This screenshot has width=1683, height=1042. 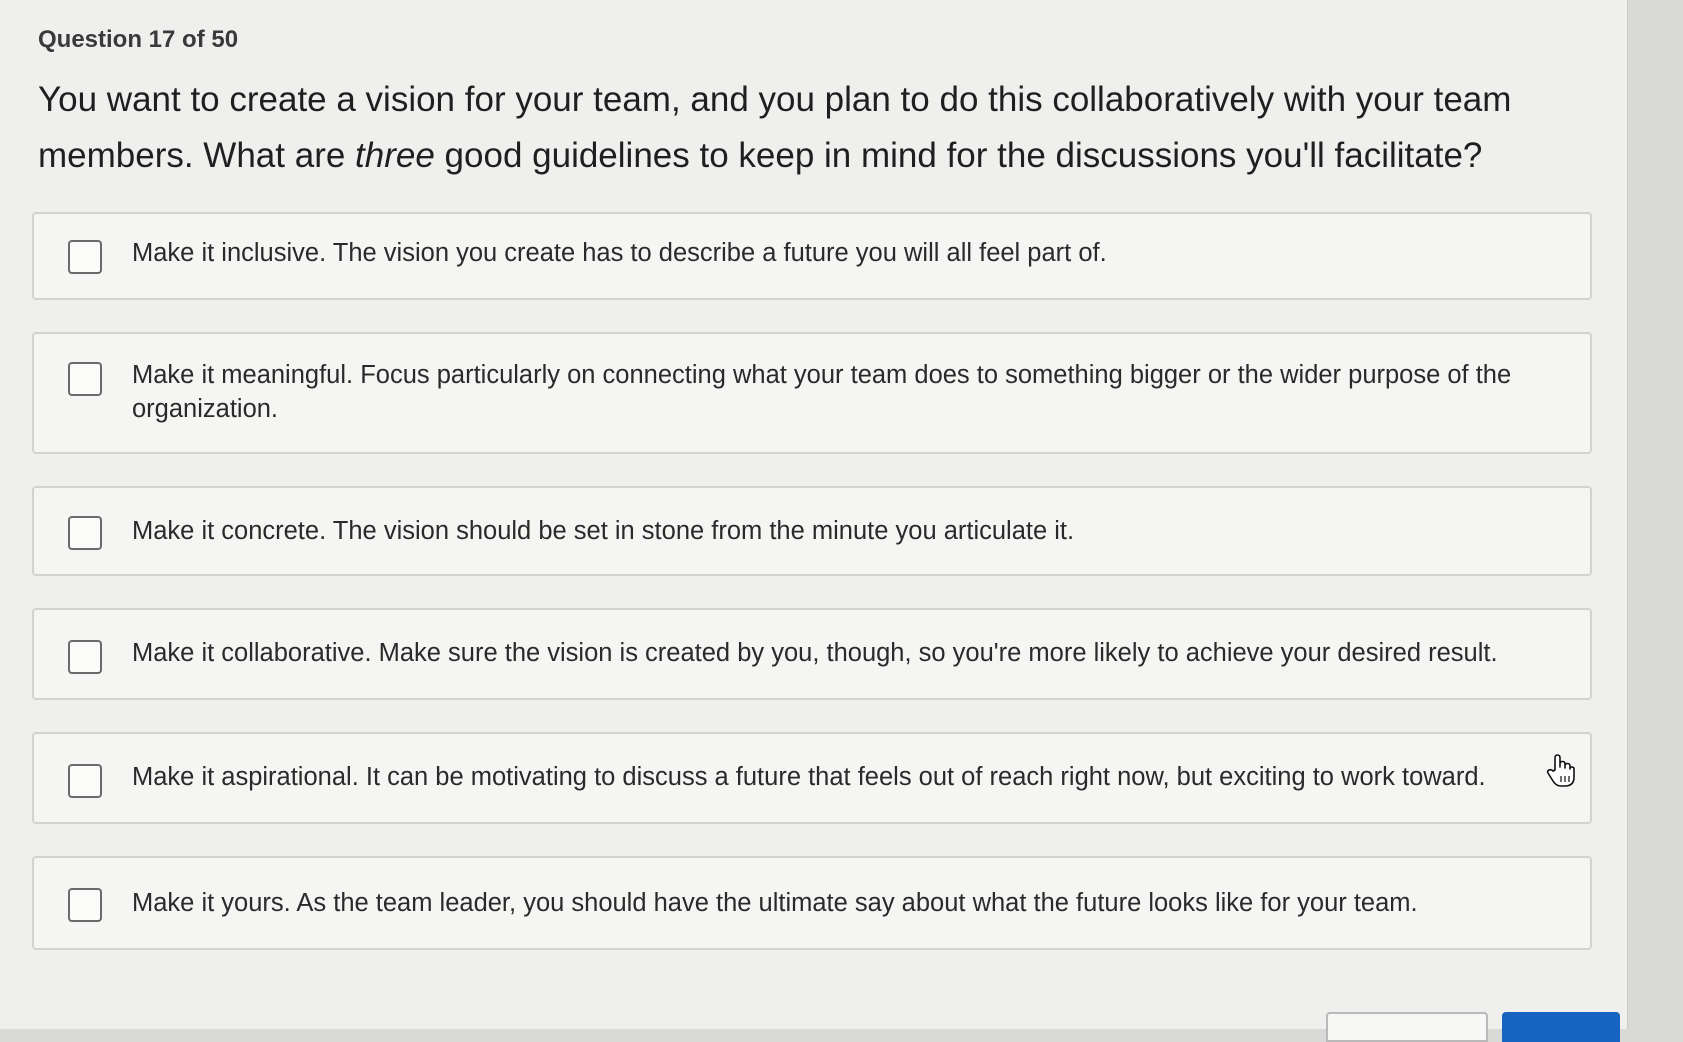 What do you see at coordinates (395, 155) in the screenshot?
I see `question-text-emphasis: three` at bounding box center [395, 155].